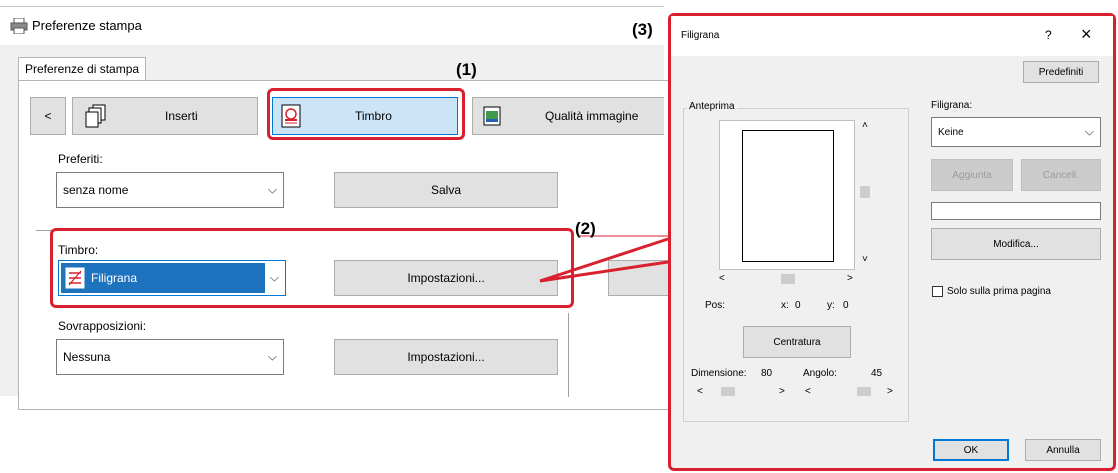 The width and height of the screenshot is (1118, 473). Describe the element at coordinates (1086, 34) in the screenshot. I see `close-icon: ×` at that location.